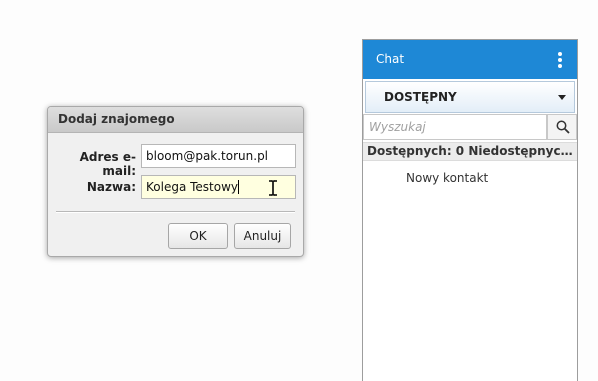 The width and height of the screenshot is (598, 381). What do you see at coordinates (420, 97) in the screenshot?
I see `status-value: DOSTĘPNY` at bounding box center [420, 97].